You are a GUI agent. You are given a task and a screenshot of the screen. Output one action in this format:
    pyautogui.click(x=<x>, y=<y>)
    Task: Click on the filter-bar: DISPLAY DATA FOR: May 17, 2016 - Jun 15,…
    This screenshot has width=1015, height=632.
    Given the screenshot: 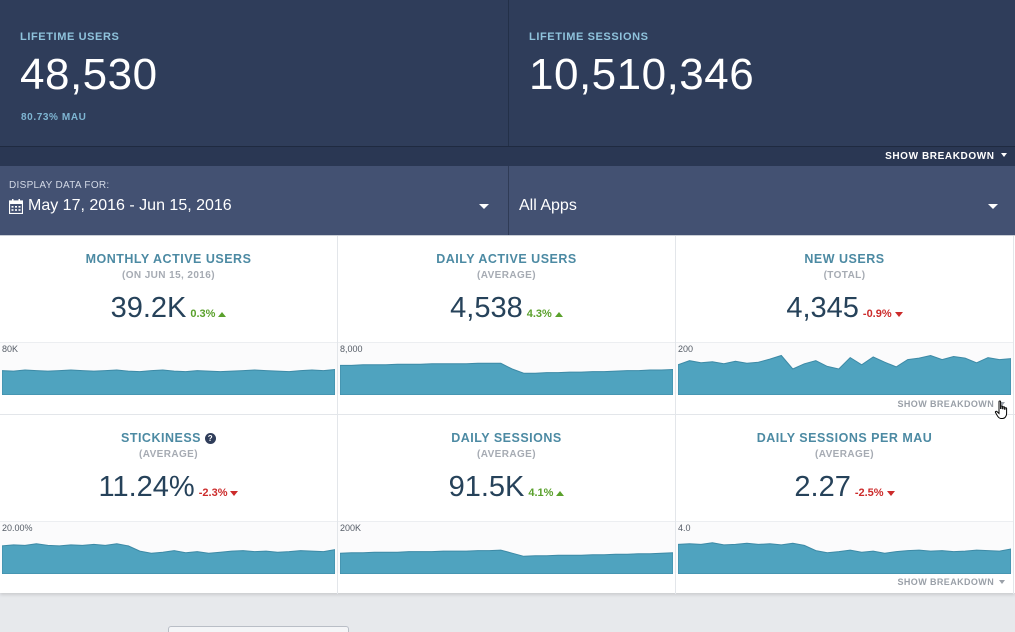 What is the action you would take?
    pyautogui.click(x=507, y=200)
    